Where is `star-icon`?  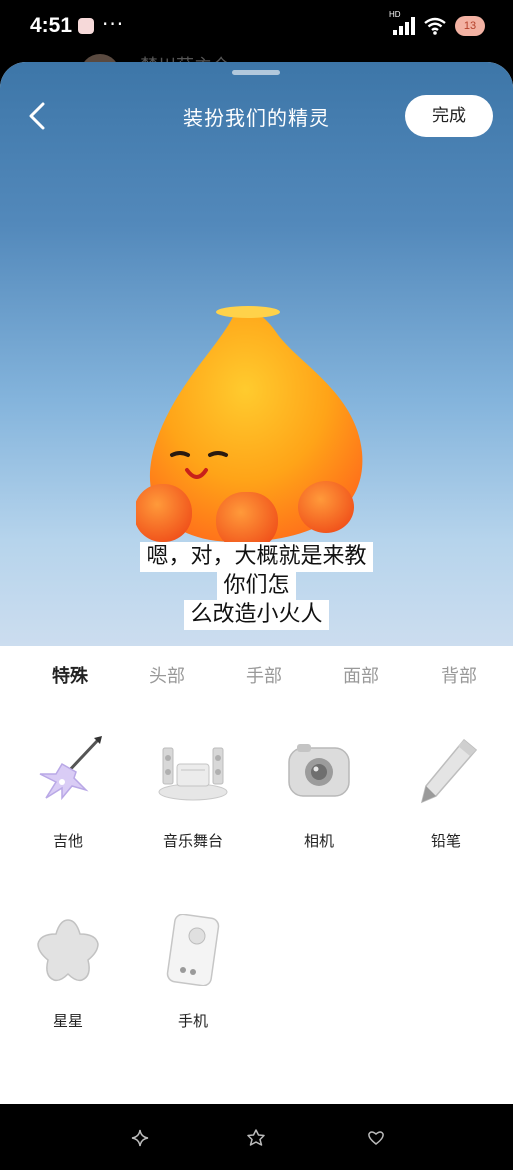
star-icon is located at coordinates (68, 950).